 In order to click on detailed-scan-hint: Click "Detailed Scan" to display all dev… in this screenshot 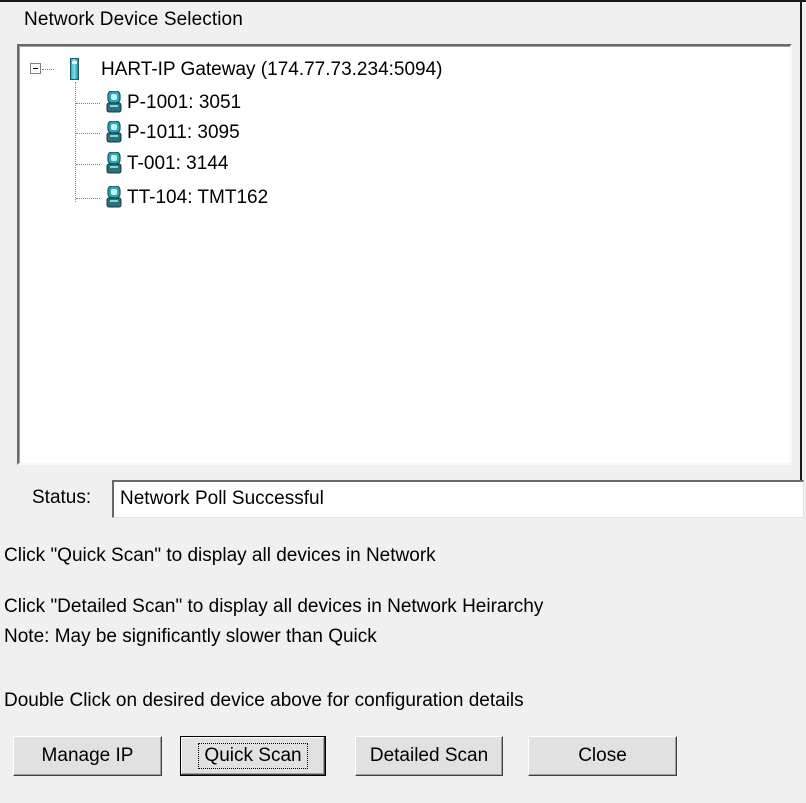, I will do `click(274, 606)`.